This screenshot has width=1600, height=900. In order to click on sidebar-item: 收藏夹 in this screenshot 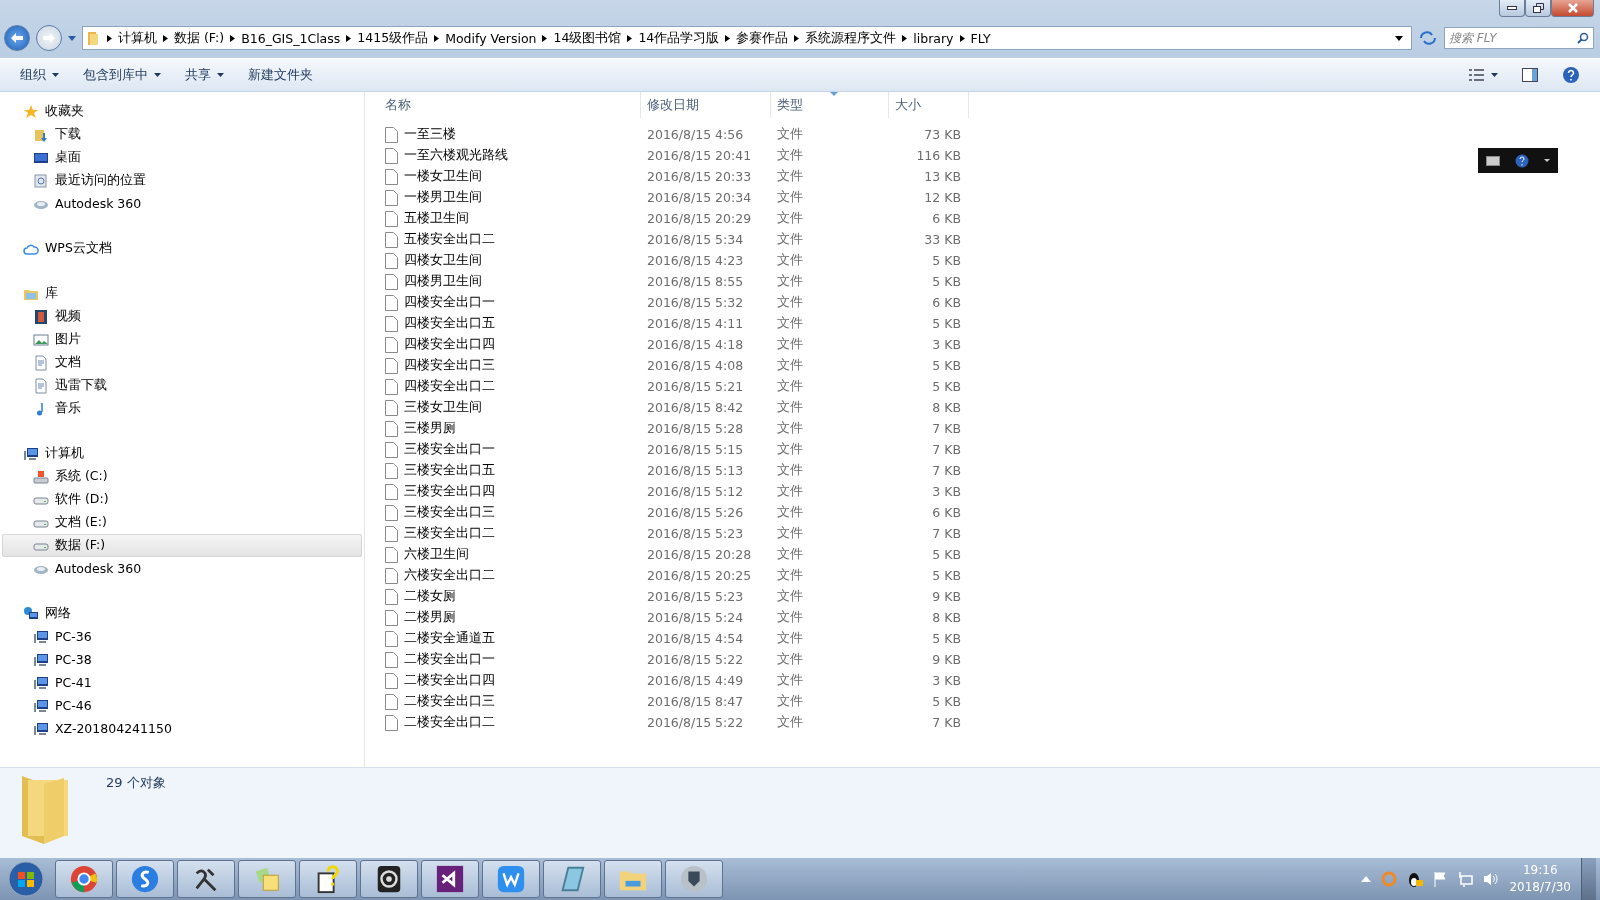, I will do `click(182, 111)`.